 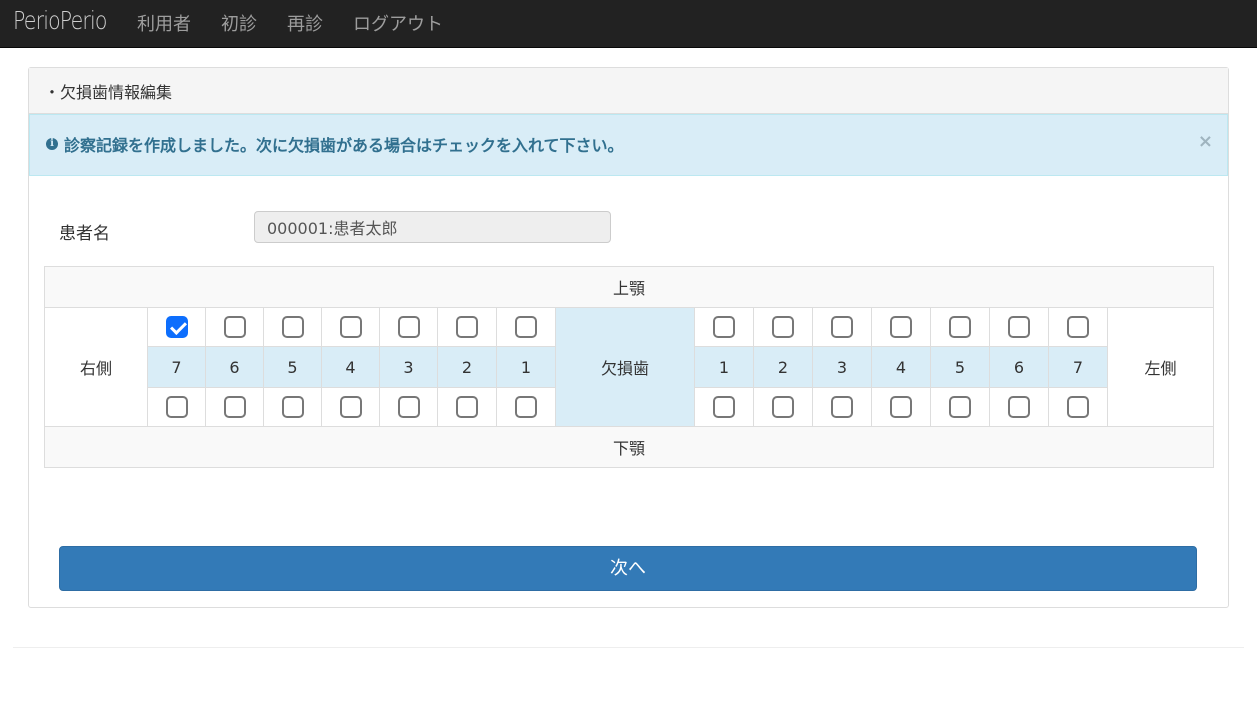 I want to click on alert-message: 診察記録を作成しました。次に欠損歯がある場合はチェックを入れて下さい。, so click(x=344, y=145).